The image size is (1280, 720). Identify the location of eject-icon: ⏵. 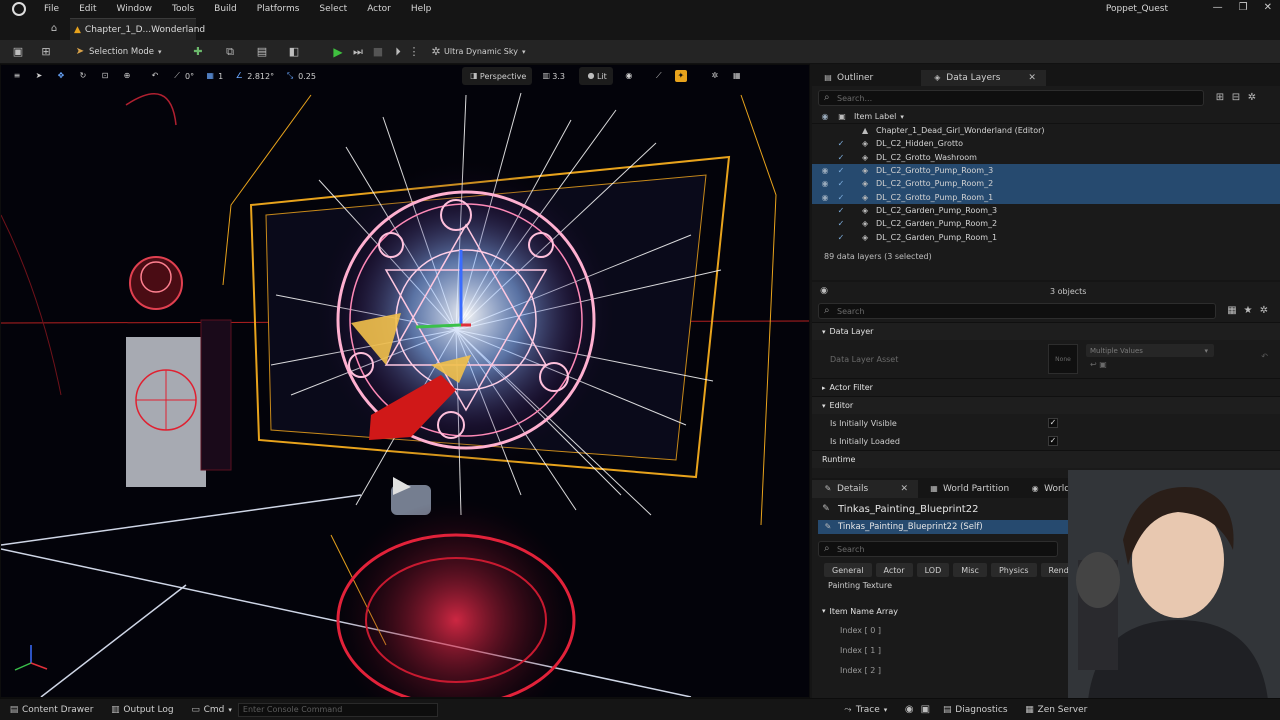
(398, 51).